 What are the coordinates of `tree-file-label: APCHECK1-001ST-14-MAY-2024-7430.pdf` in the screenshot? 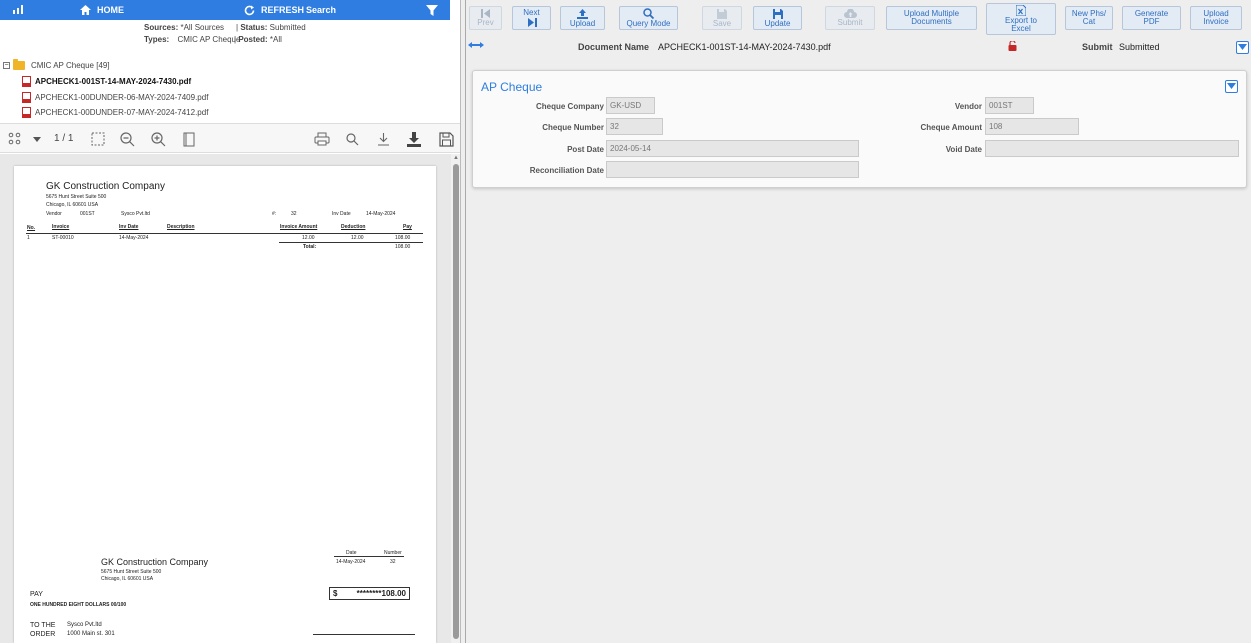 It's located at (113, 81).